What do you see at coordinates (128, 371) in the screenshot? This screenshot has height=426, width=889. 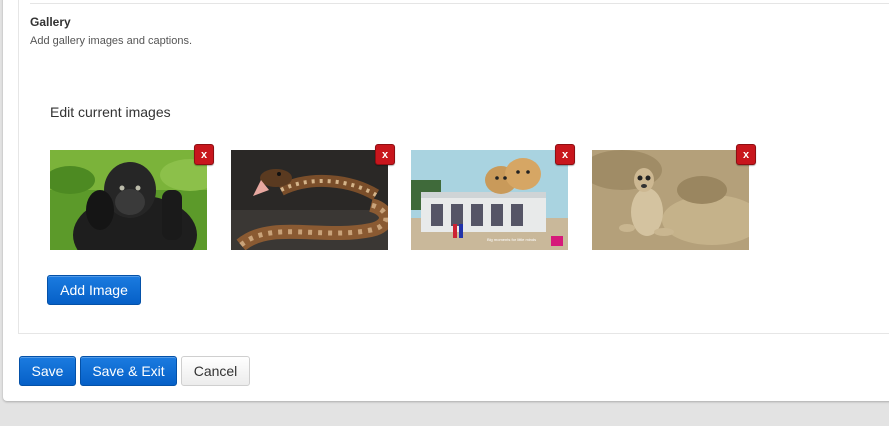 I see `save-exit-button: Save & Exit` at bounding box center [128, 371].